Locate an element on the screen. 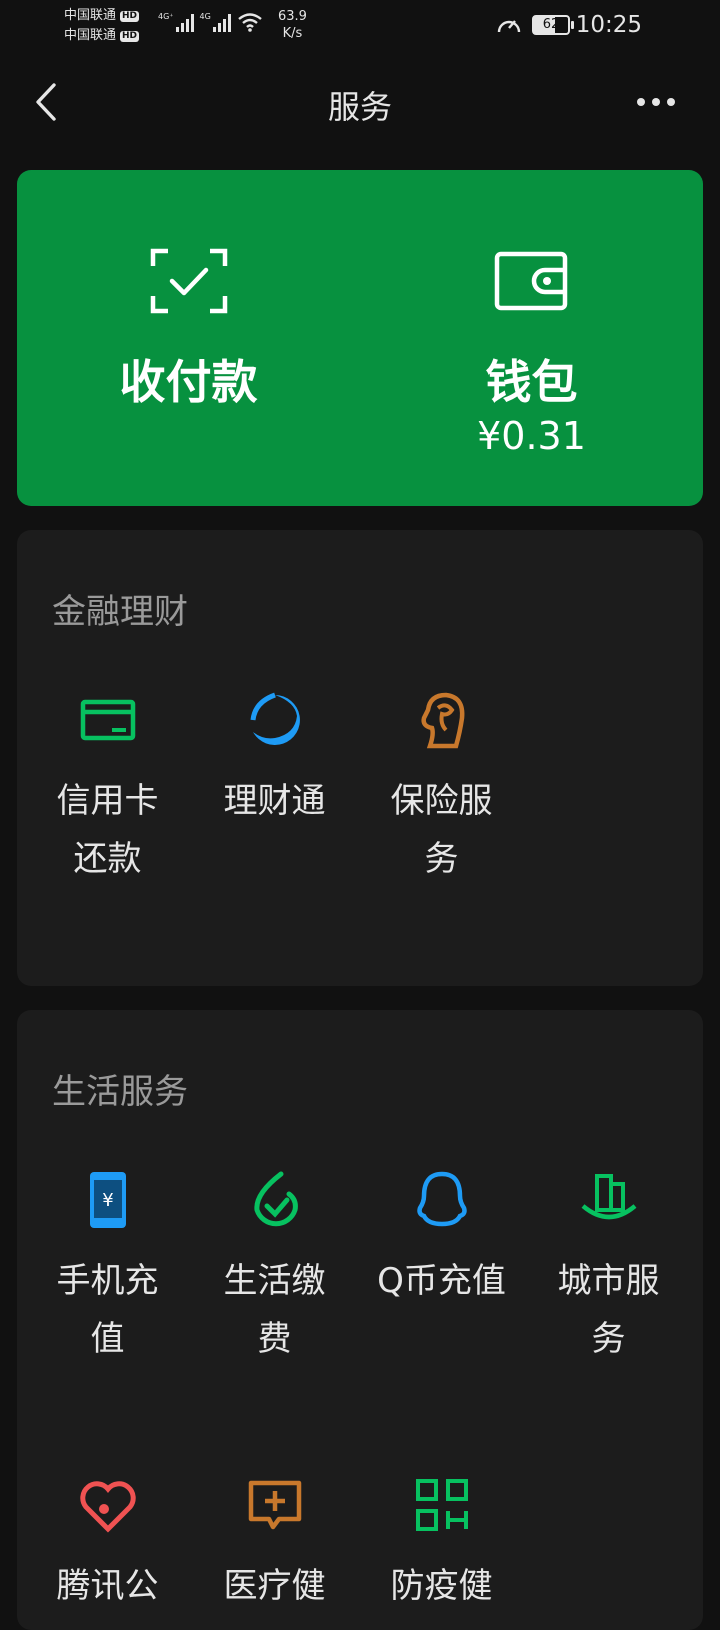  carrier-name-2: 中国联通 is located at coordinates (90, 35).